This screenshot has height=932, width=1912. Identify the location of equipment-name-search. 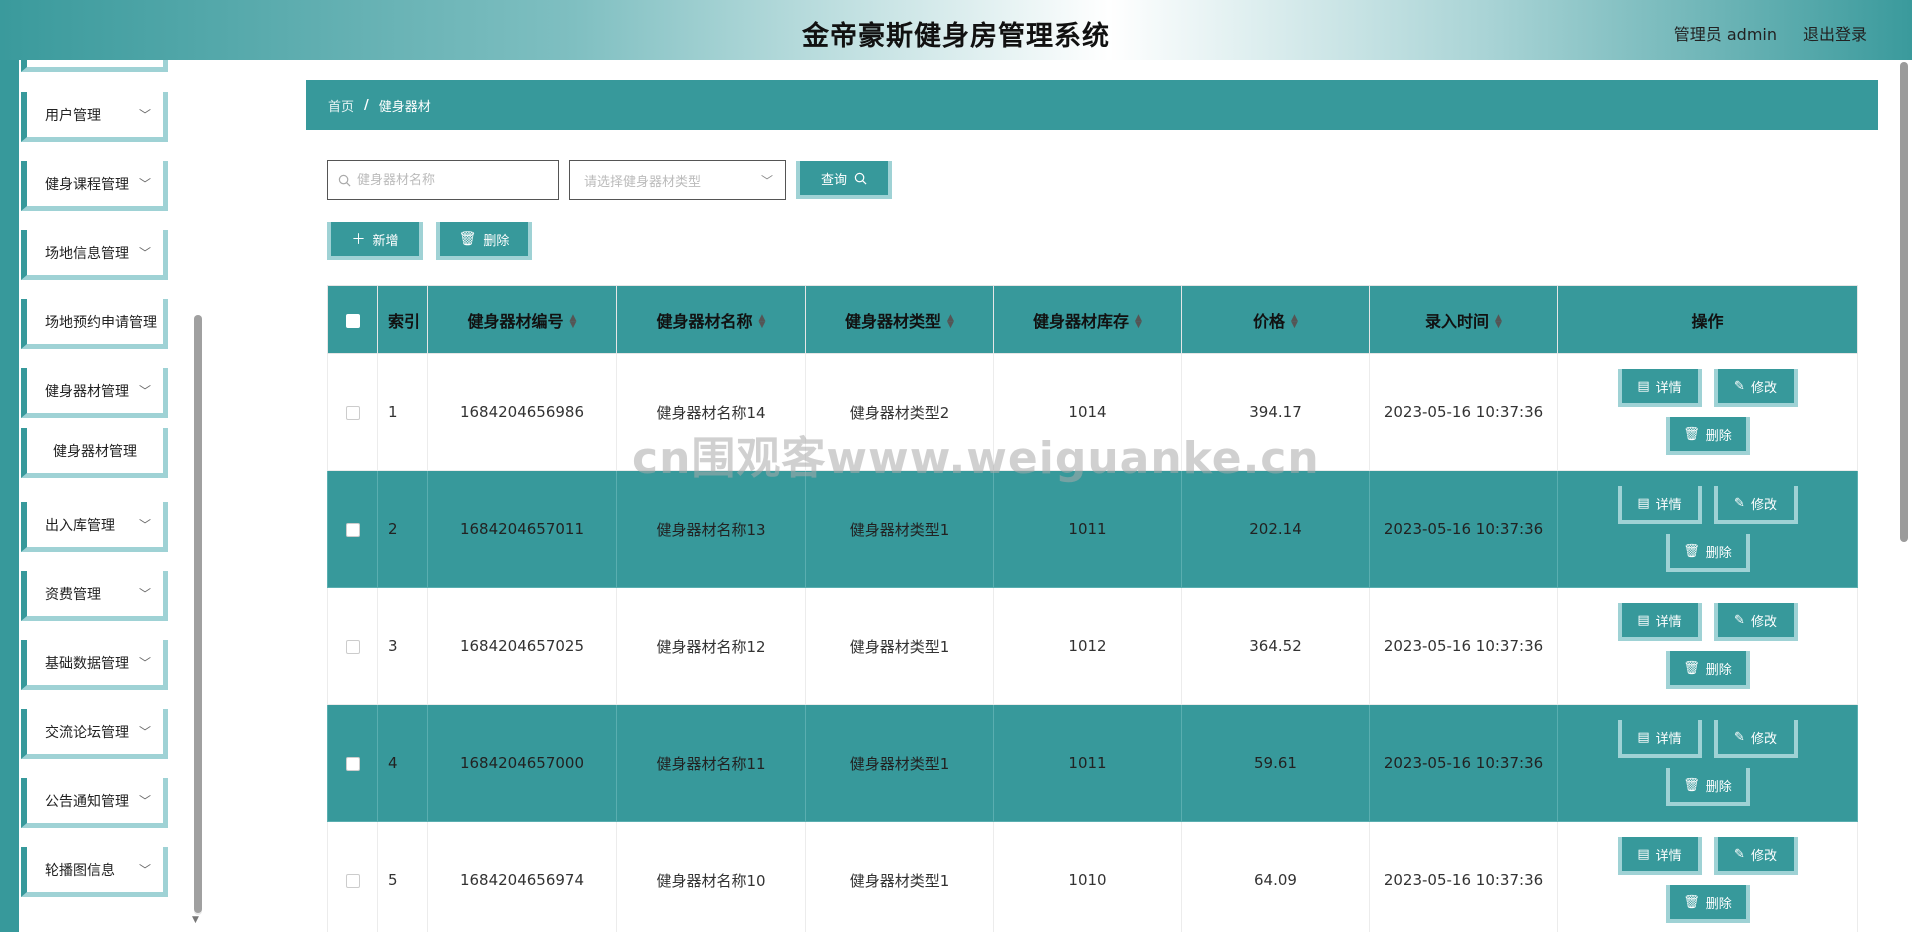
(443, 180).